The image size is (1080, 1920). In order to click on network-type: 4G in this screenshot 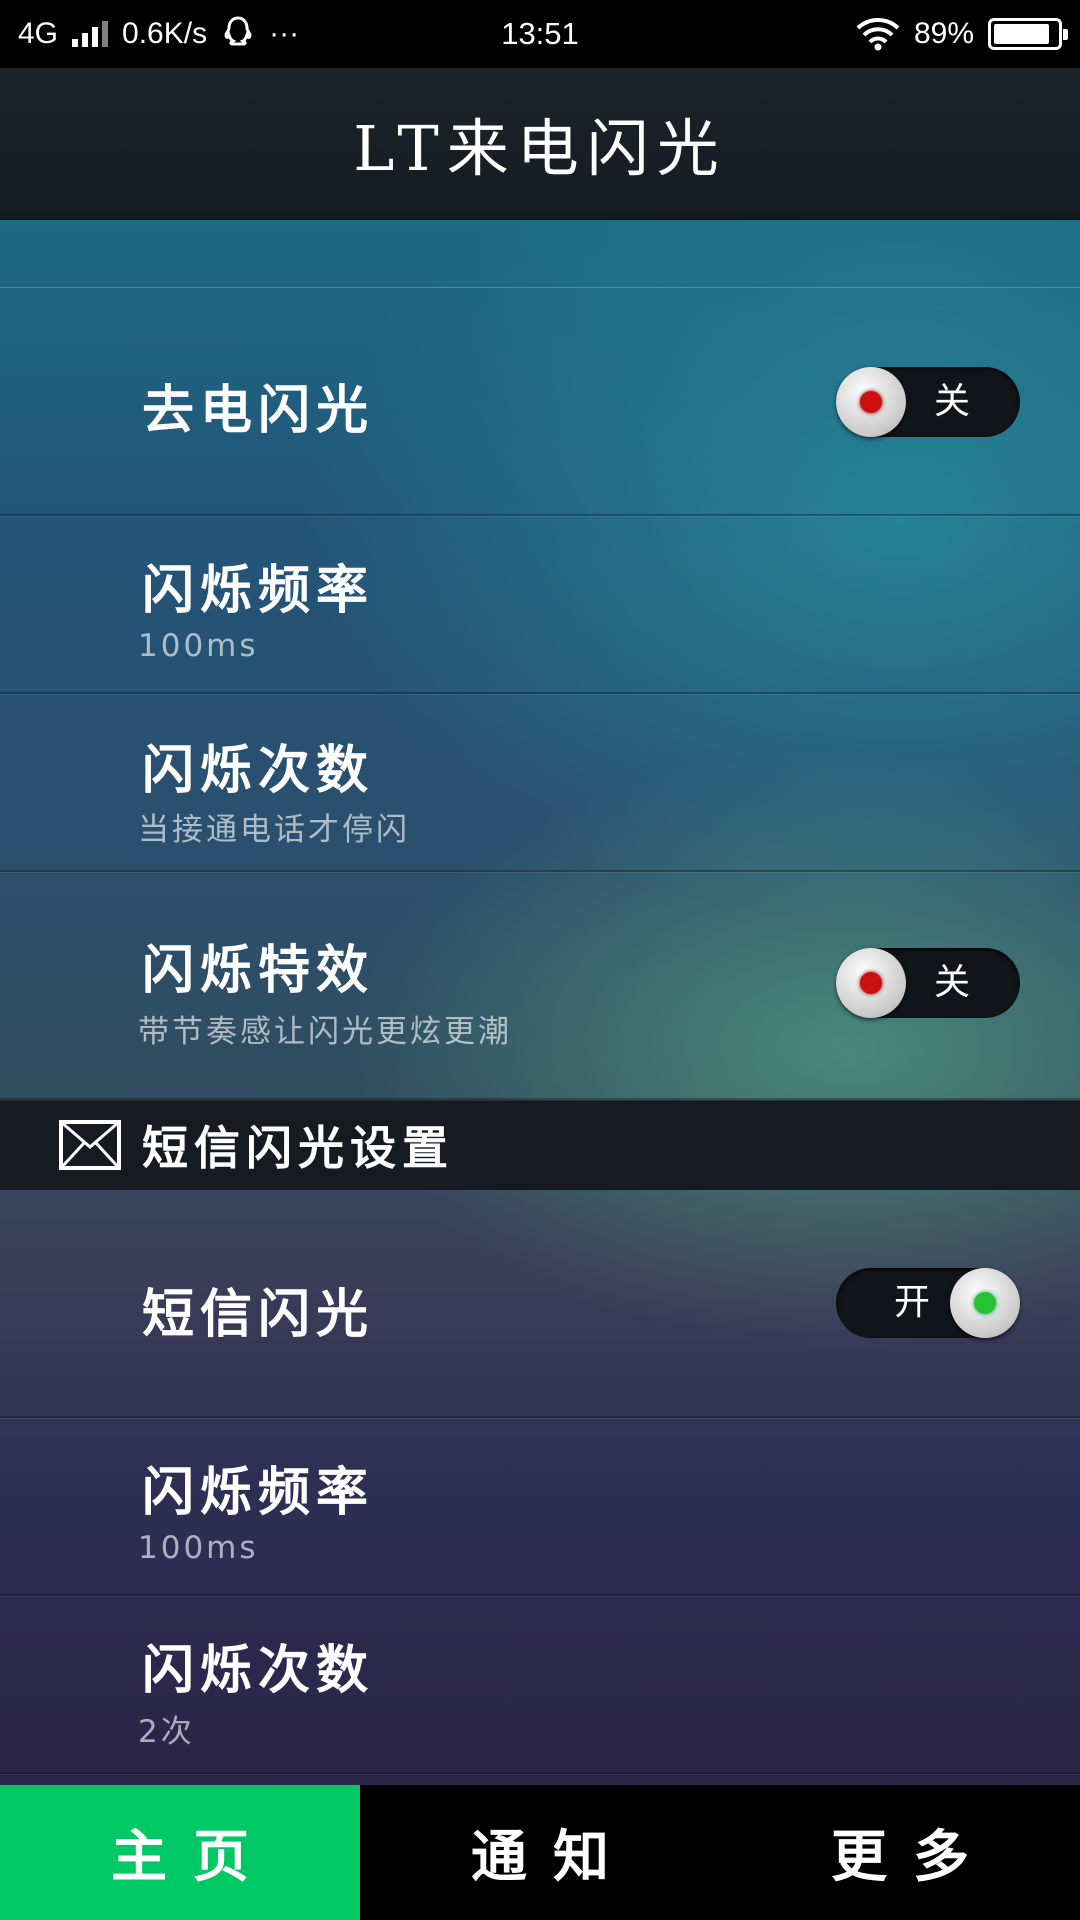, I will do `click(38, 33)`.